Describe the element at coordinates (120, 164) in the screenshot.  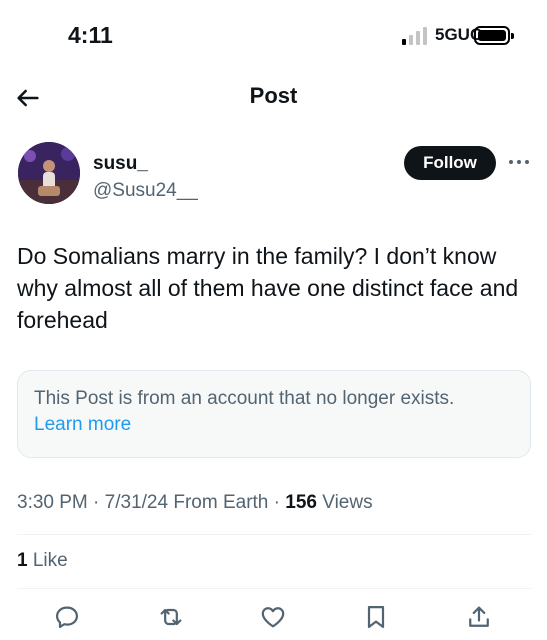
I see `author-display-name: susu_` at that location.